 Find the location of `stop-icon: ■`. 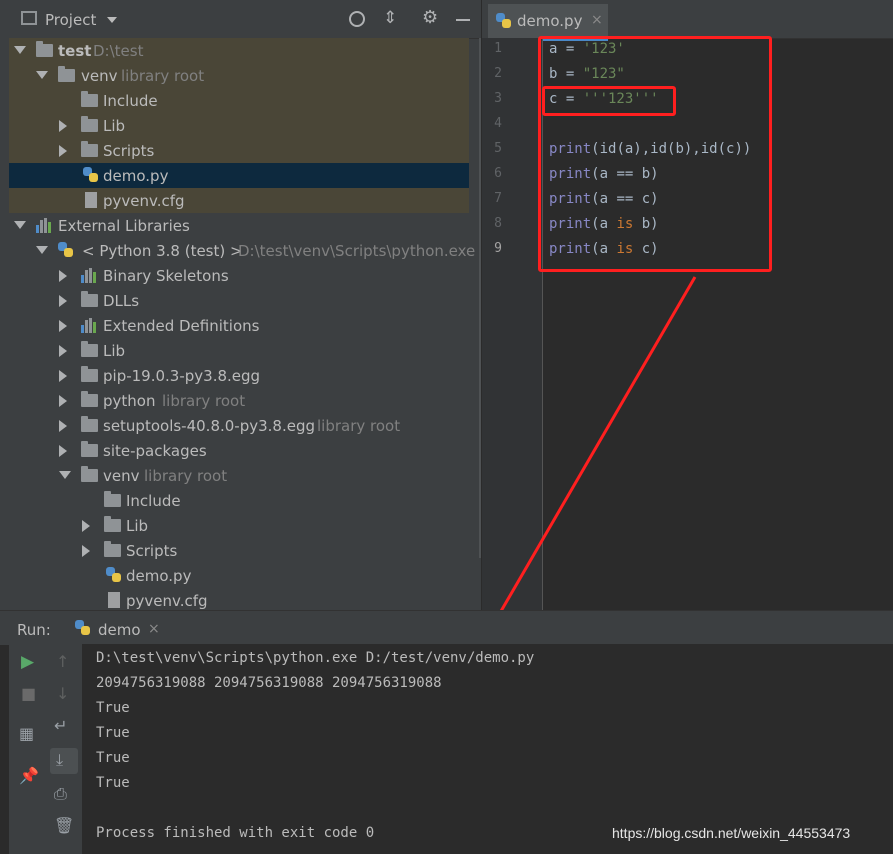

stop-icon: ■ is located at coordinates (28, 693).